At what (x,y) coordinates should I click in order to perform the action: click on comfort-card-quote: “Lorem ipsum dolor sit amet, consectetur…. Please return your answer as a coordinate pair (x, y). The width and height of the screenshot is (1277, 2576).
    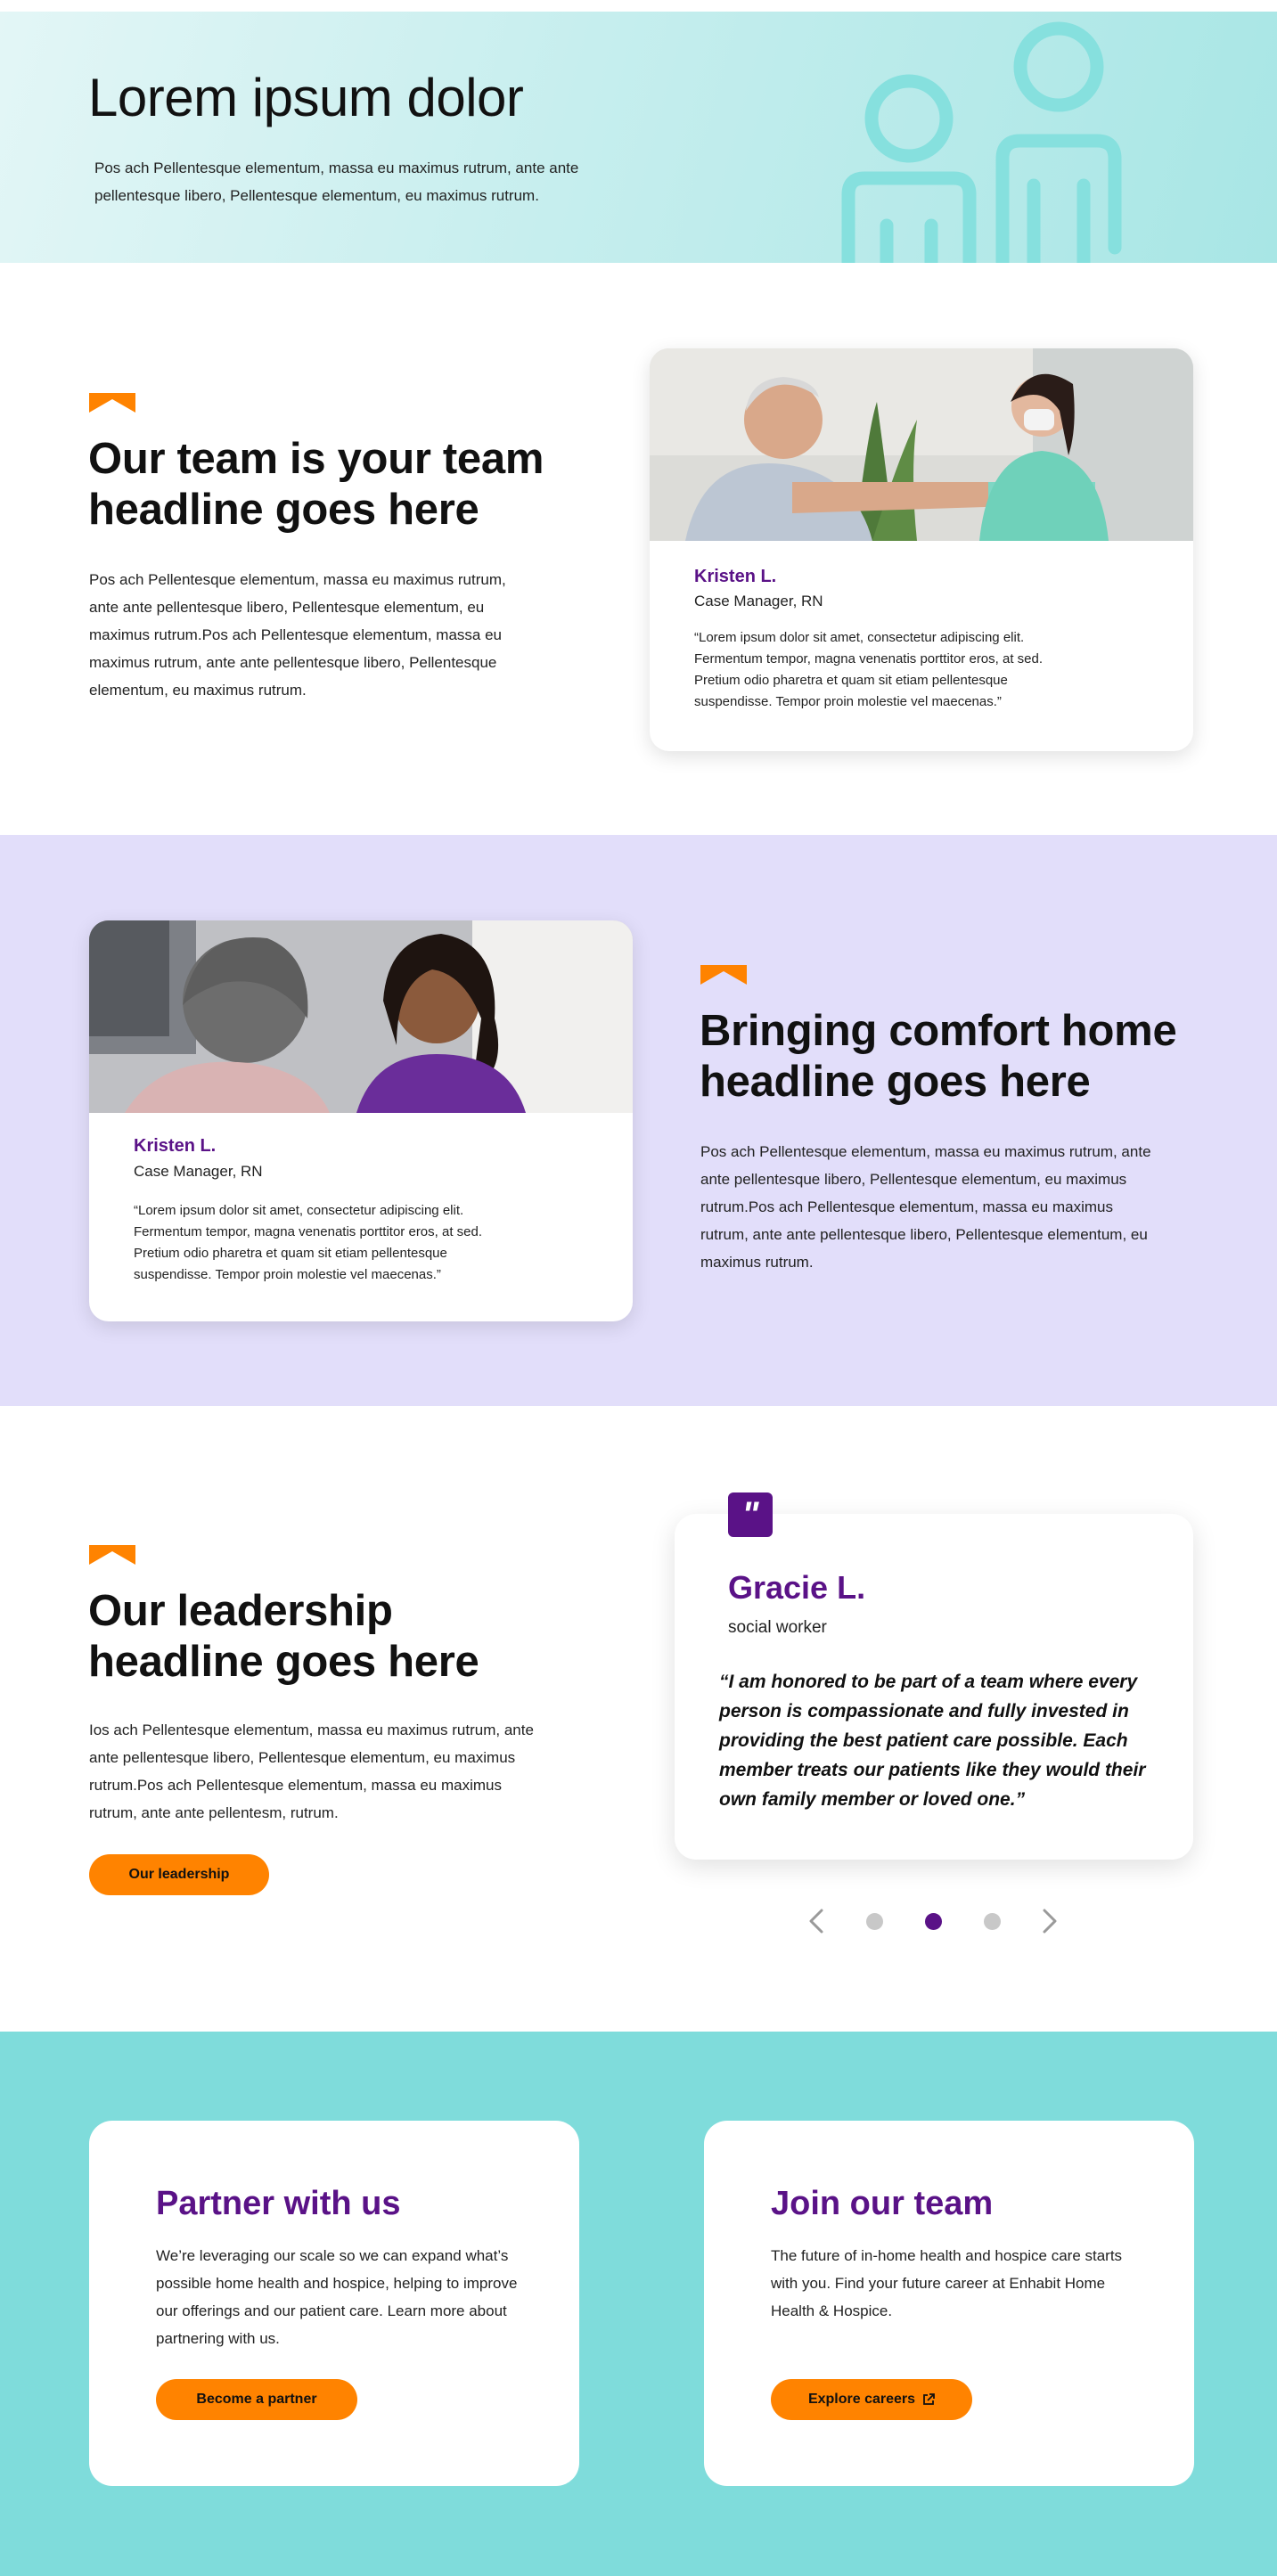
    Looking at the image, I should click on (308, 1242).